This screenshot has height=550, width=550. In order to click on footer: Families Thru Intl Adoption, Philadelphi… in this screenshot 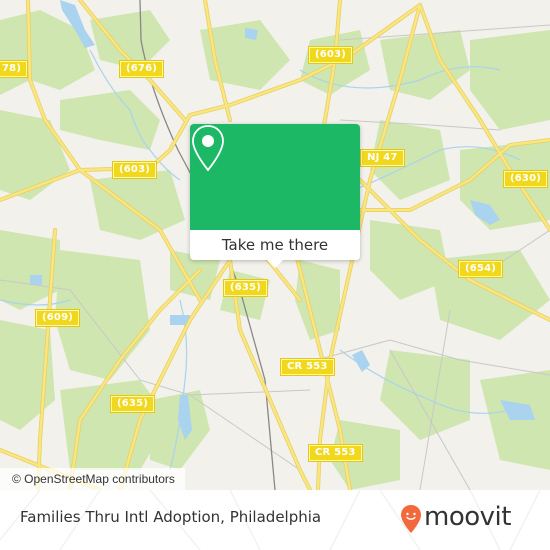, I will do `click(275, 520)`.